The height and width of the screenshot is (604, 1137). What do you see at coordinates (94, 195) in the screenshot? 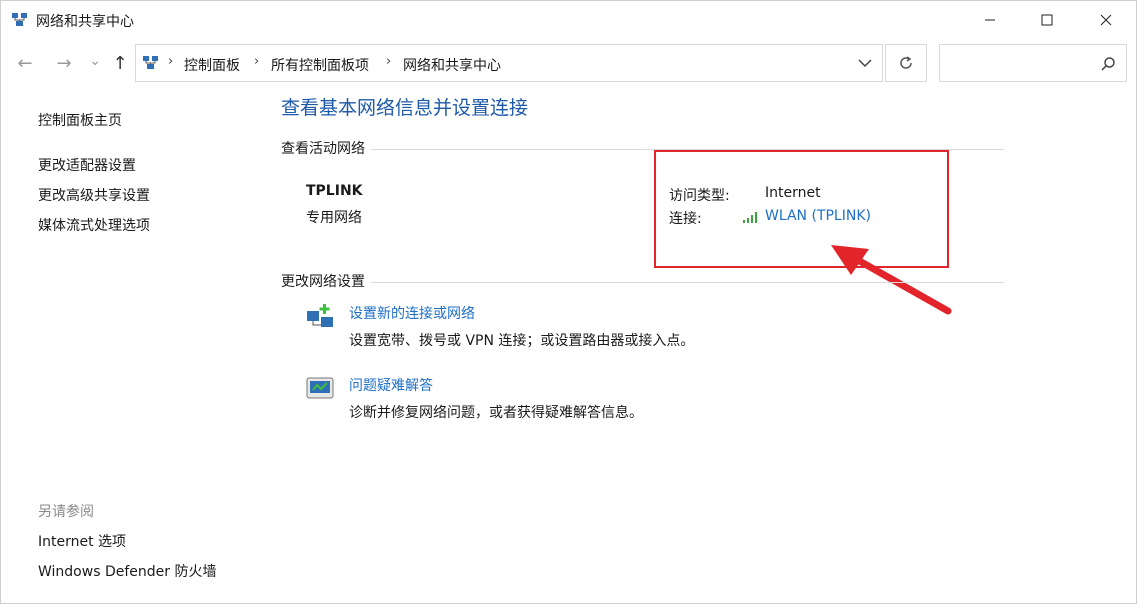
I see `sidebar-item-advanced-sharing: 更改高级共享设置` at bounding box center [94, 195].